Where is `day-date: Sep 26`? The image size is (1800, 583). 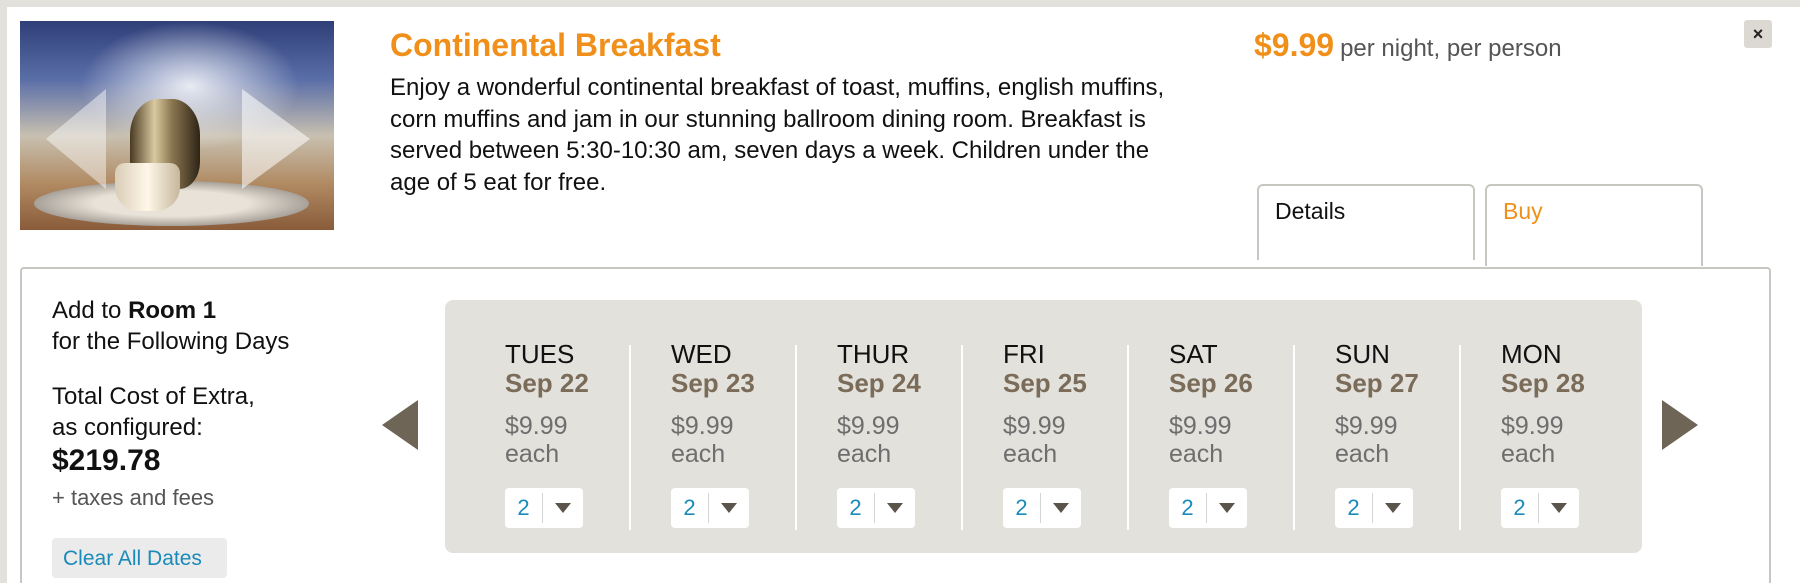
day-date: Sep 26 is located at coordinates (1211, 383).